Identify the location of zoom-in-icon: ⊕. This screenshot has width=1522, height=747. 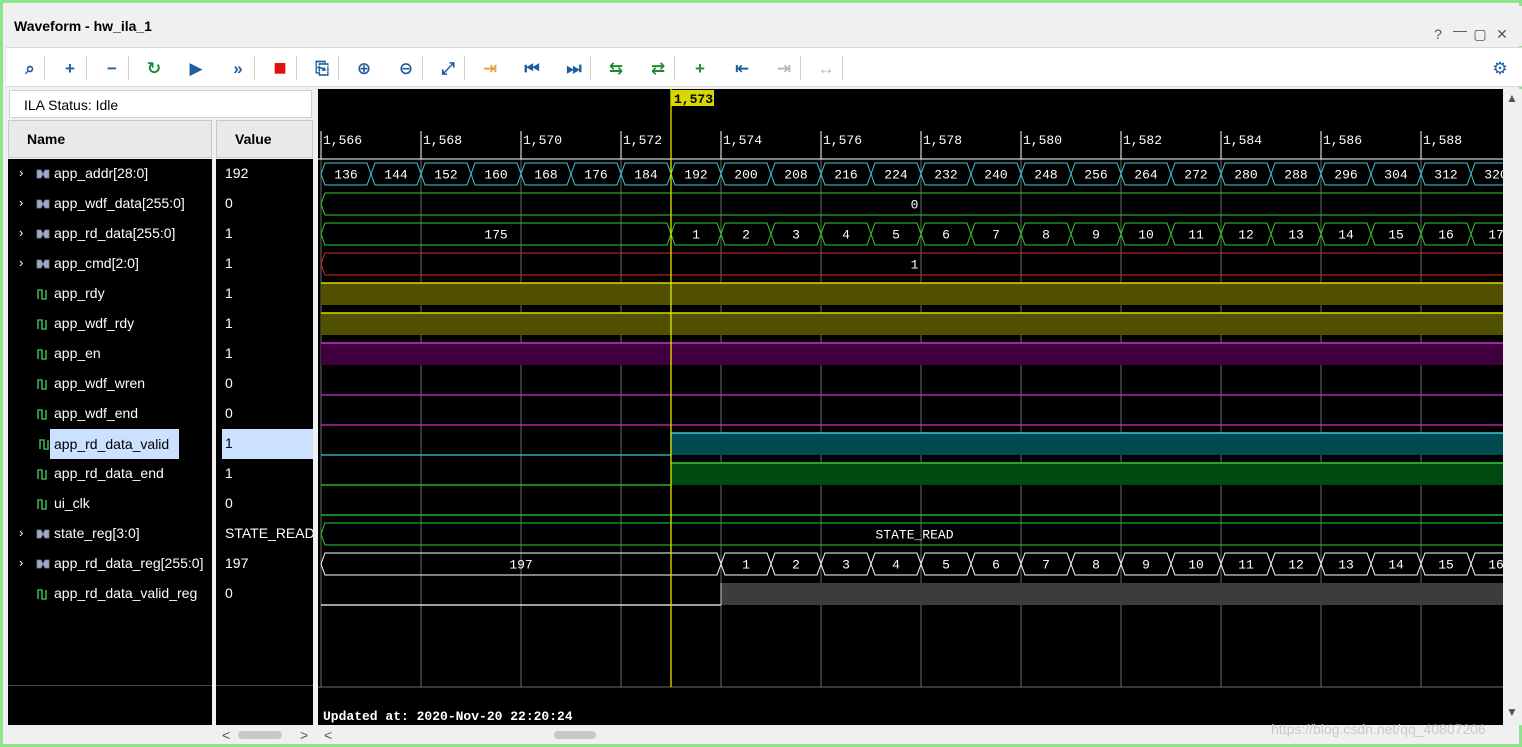
(364, 68).